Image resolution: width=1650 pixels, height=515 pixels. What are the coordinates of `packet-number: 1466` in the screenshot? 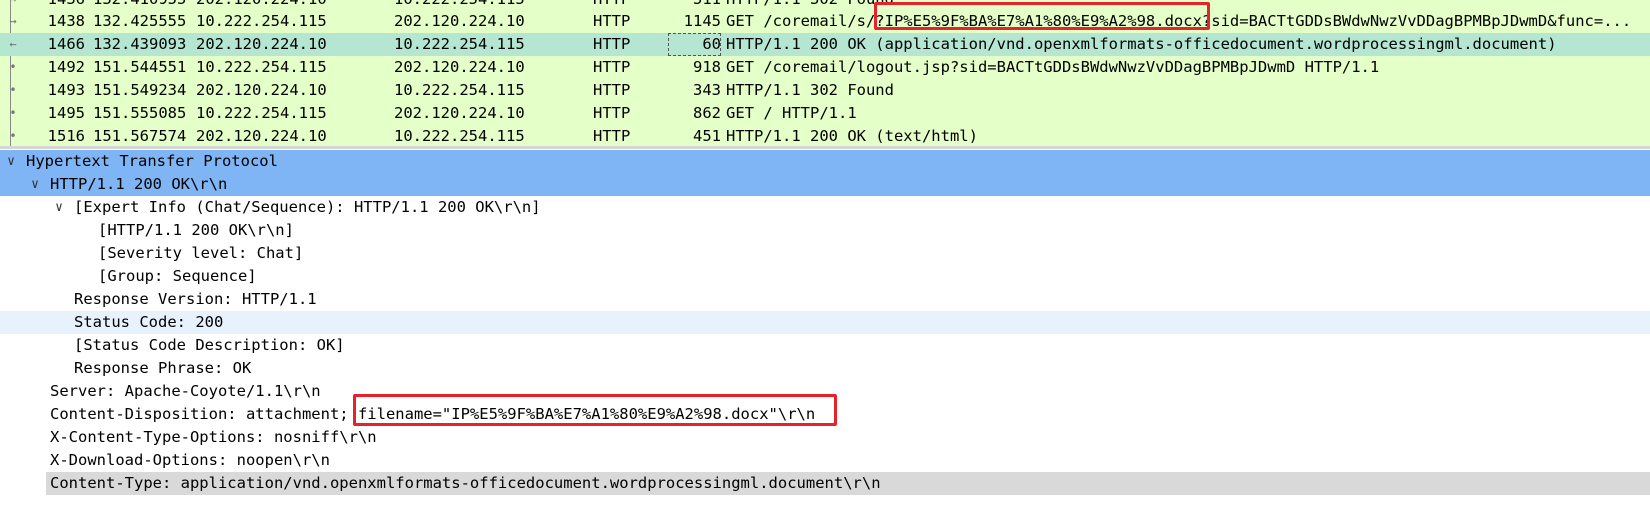 It's located at (66, 44).